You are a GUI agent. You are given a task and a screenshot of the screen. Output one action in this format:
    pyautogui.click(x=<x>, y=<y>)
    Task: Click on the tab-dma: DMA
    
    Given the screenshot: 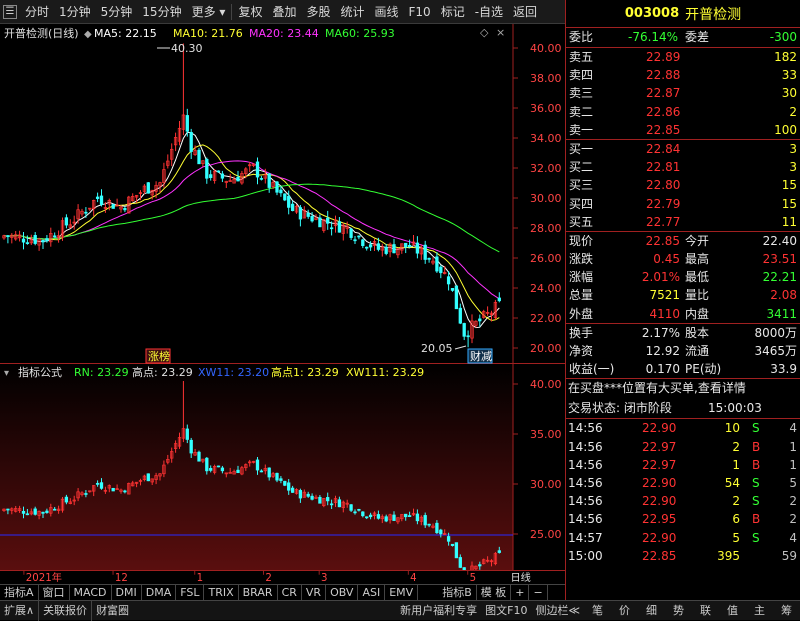 What is the action you would take?
    pyautogui.click(x=159, y=592)
    